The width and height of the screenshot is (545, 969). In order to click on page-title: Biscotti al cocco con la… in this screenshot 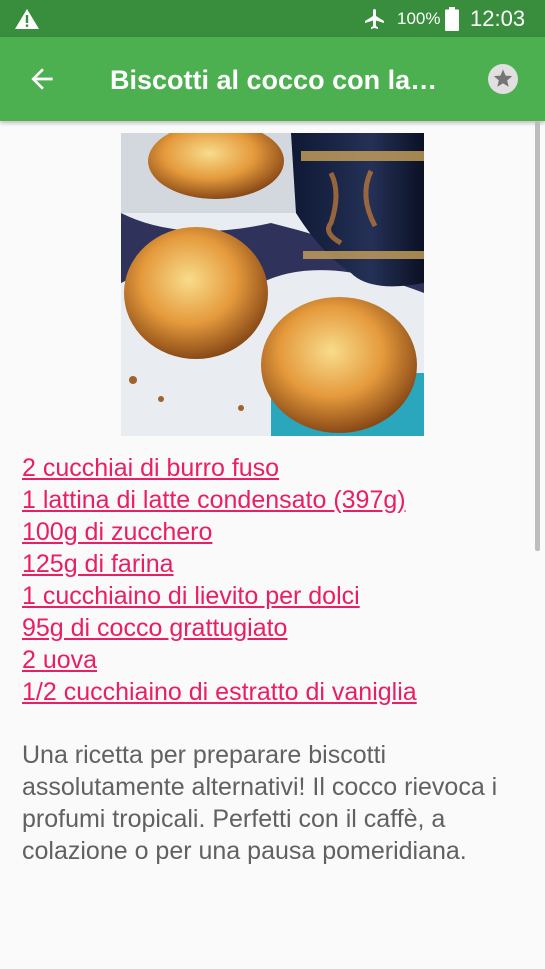, I will do `click(274, 80)`.